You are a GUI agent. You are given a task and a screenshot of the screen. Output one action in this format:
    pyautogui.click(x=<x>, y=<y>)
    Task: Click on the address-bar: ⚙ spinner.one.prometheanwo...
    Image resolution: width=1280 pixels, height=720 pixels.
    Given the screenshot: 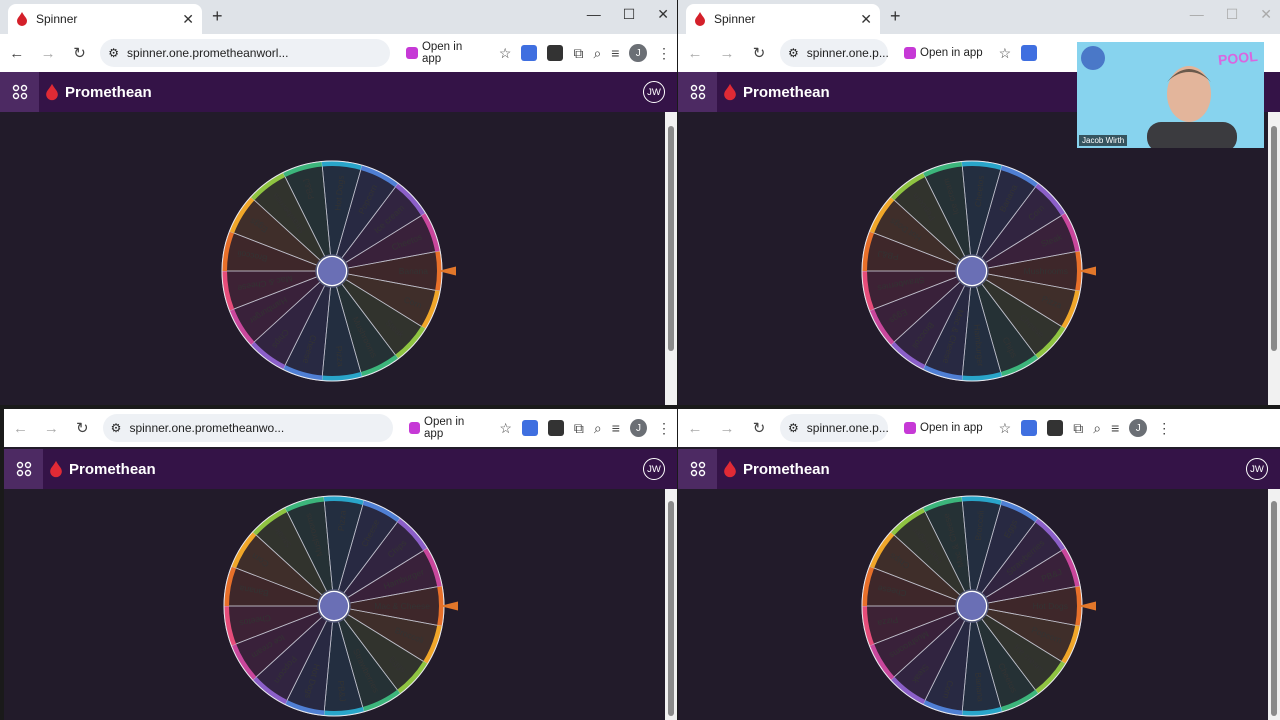 What is the action you would take?
    pyautogui.click(x=247, y=428)
    